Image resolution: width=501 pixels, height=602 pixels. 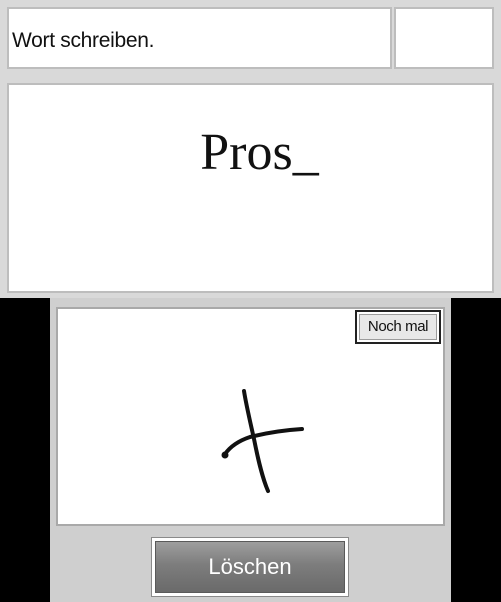 What do you see at coordinates (259, 152) in the screenshot?
I see `word-text: Pros_` at bounding box center [259, 152].